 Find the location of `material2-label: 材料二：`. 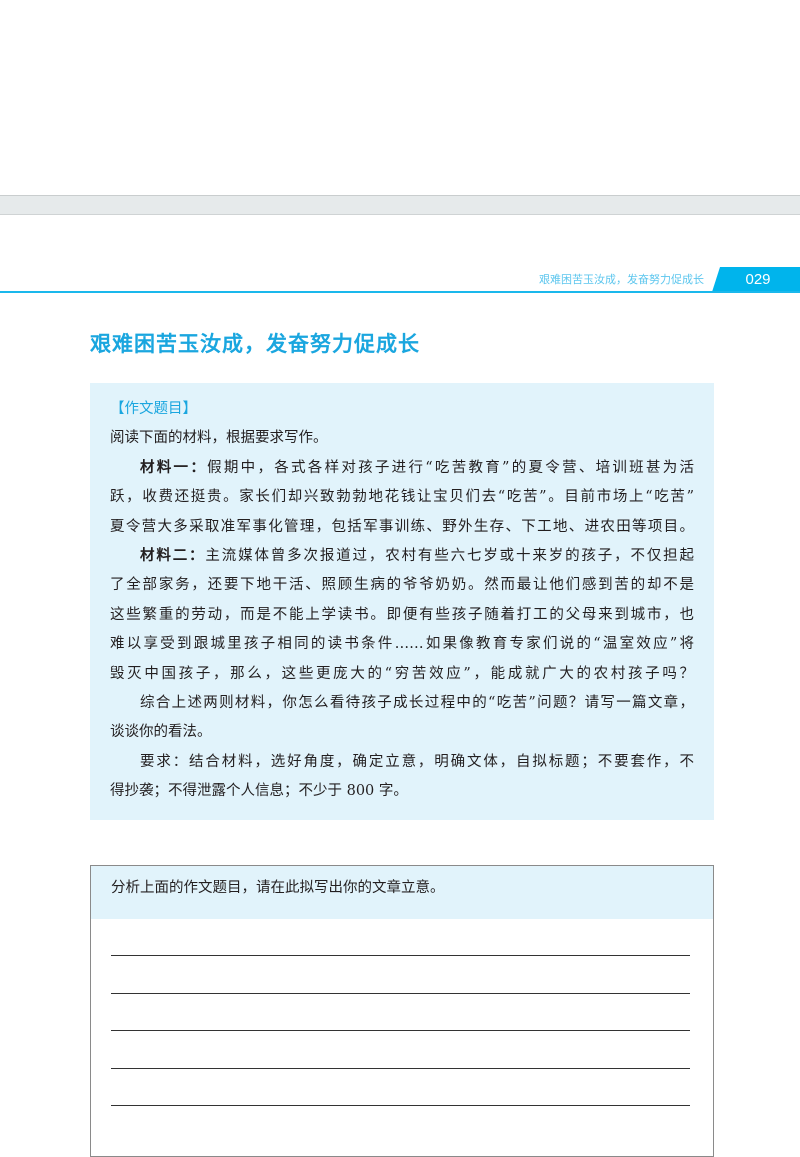

material2-label: 材料二： is located at coordinates (173, 555).